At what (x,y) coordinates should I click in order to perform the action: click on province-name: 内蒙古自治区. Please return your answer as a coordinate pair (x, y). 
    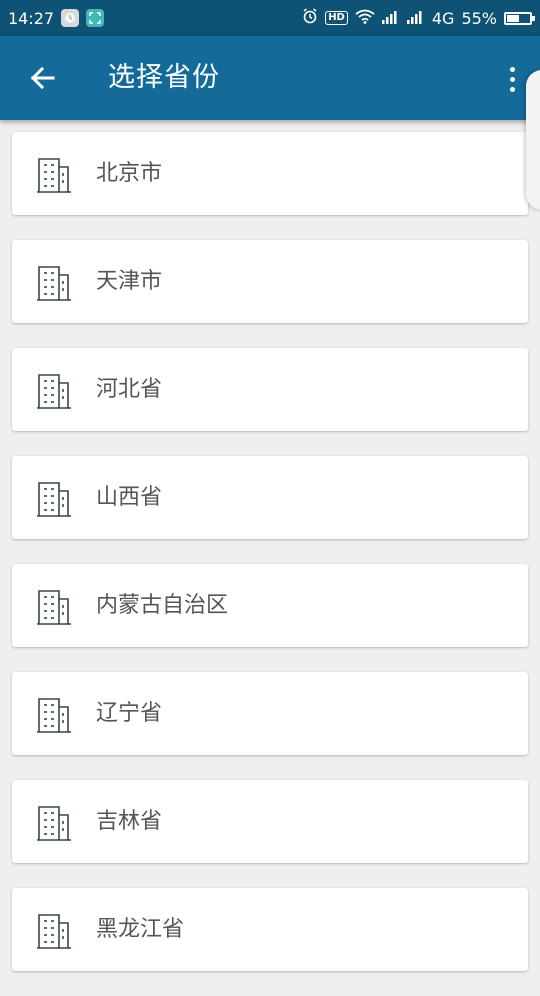
    Looking at the image, I should click on (162, 605).